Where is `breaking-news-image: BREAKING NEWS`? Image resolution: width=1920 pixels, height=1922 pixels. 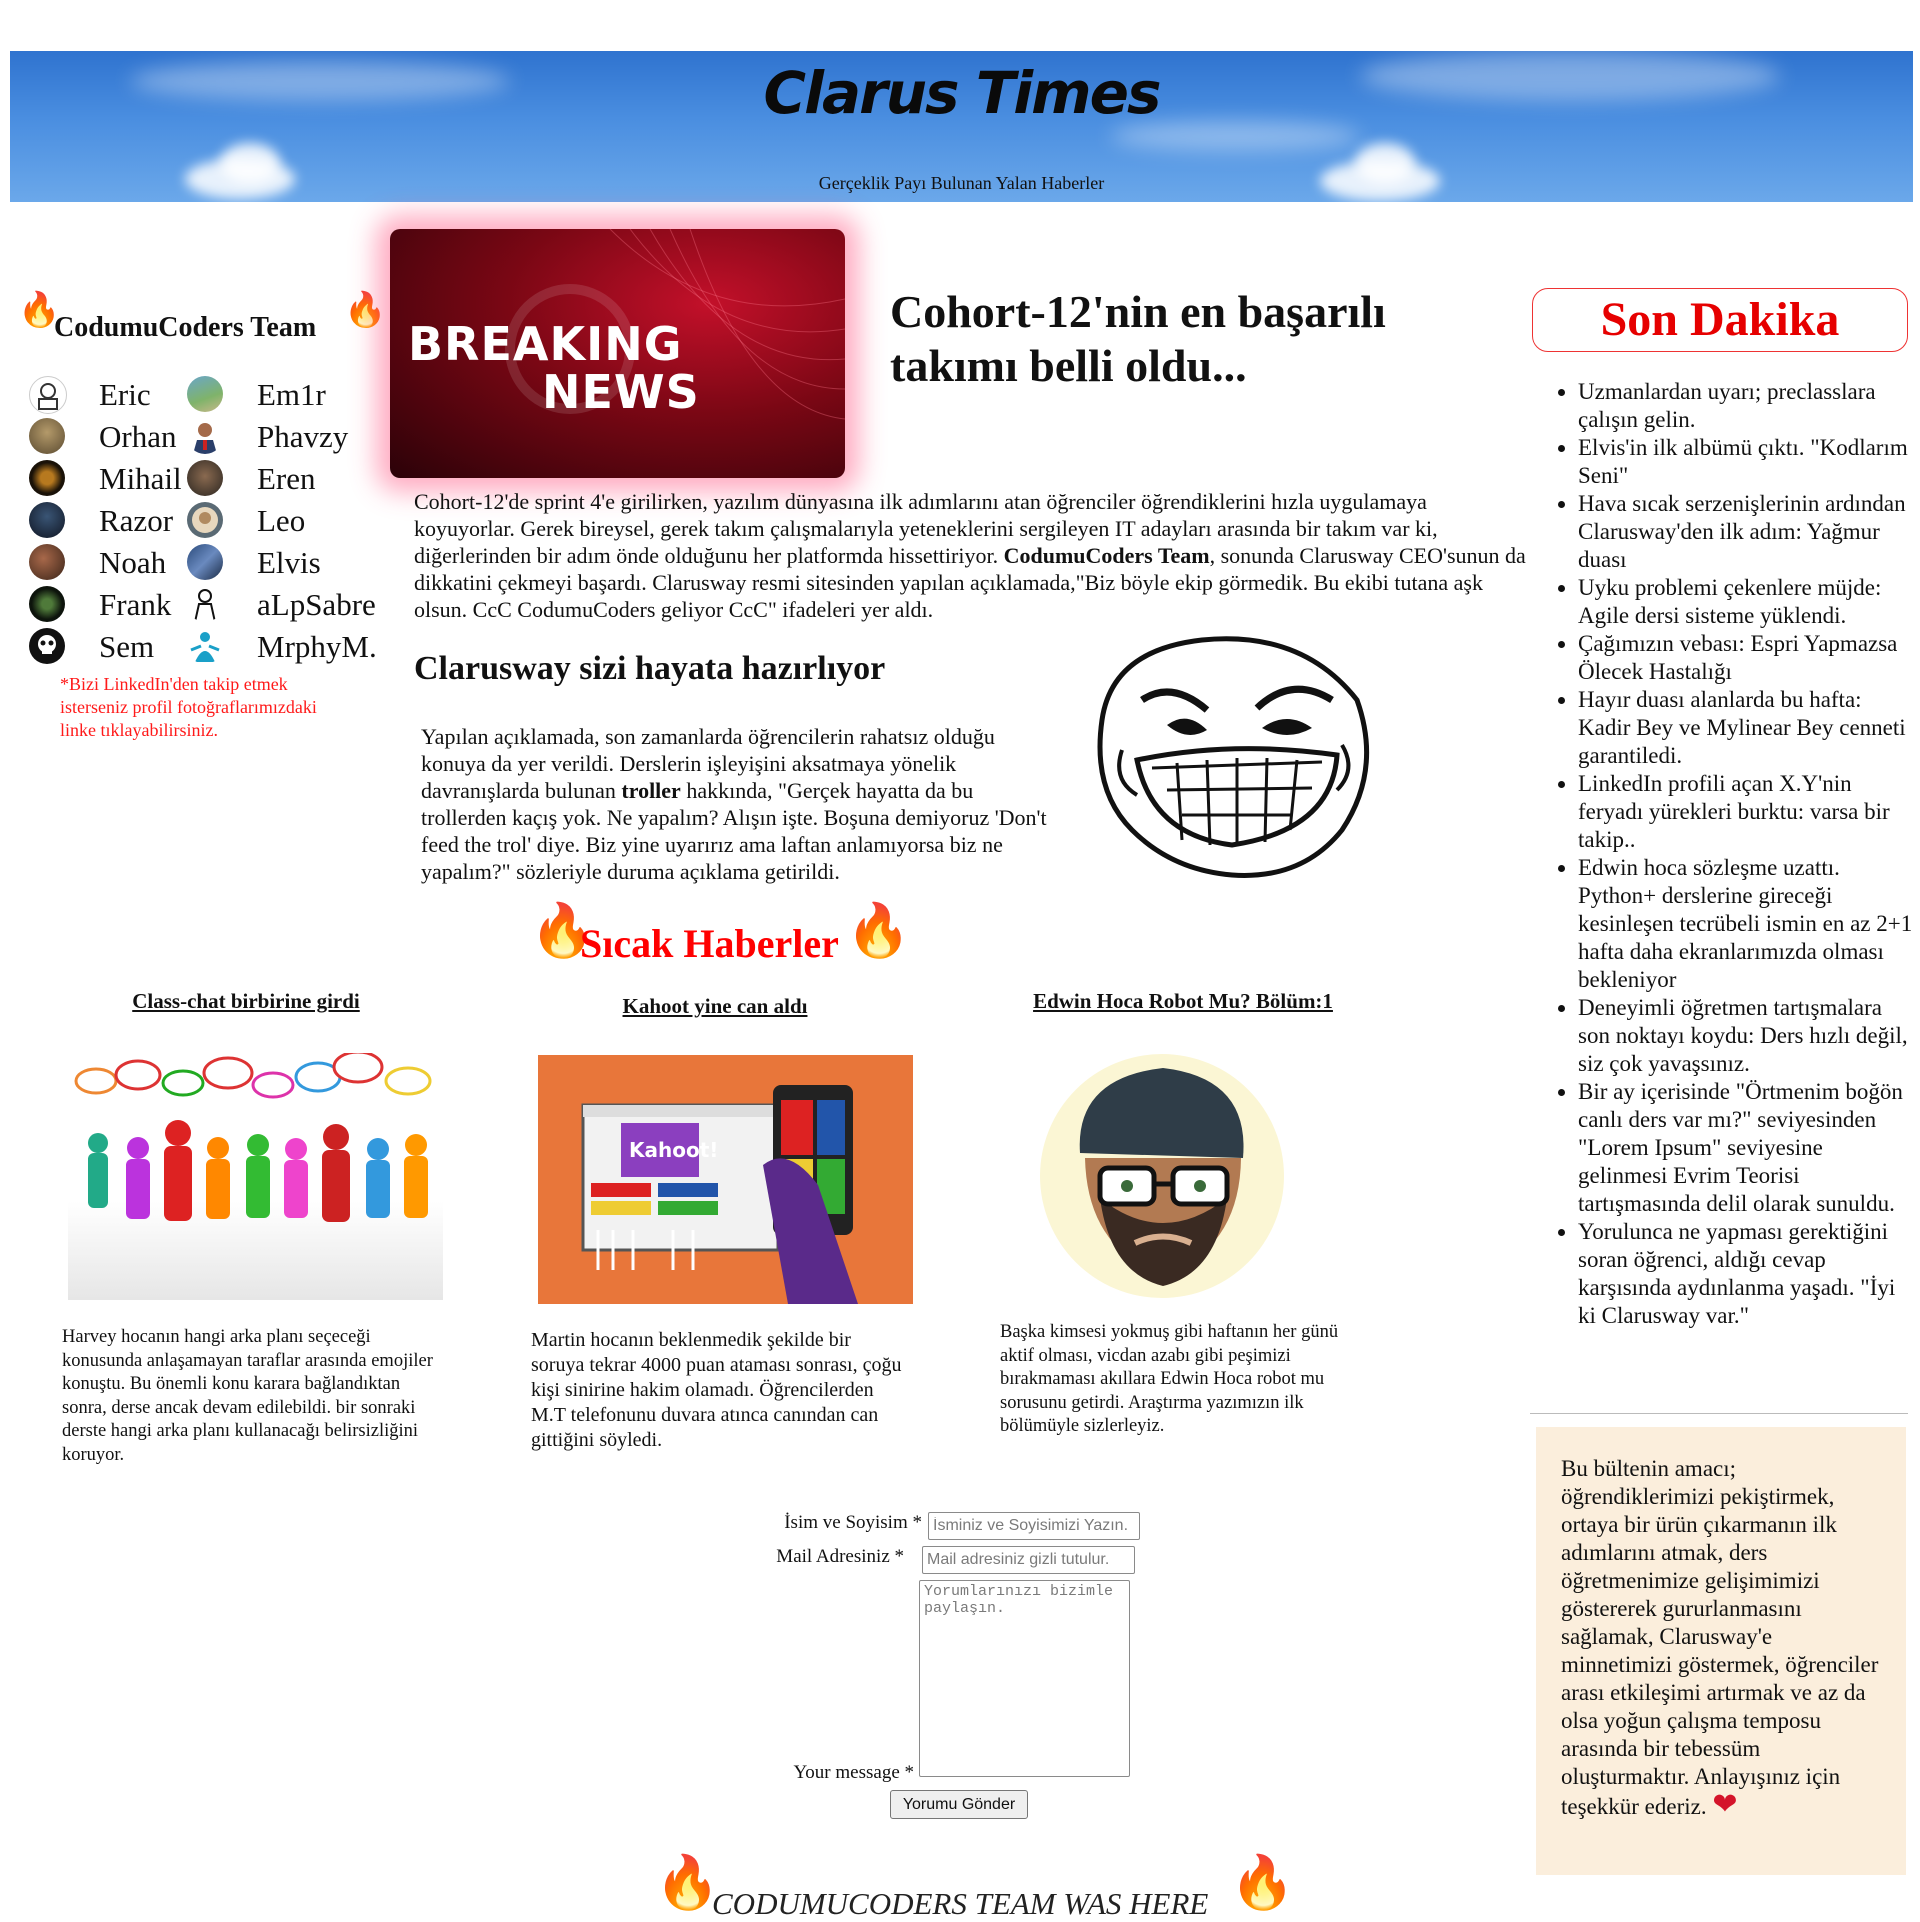 breaking-news-image: BREAKING NEWS is located at coordinates (617, 353).